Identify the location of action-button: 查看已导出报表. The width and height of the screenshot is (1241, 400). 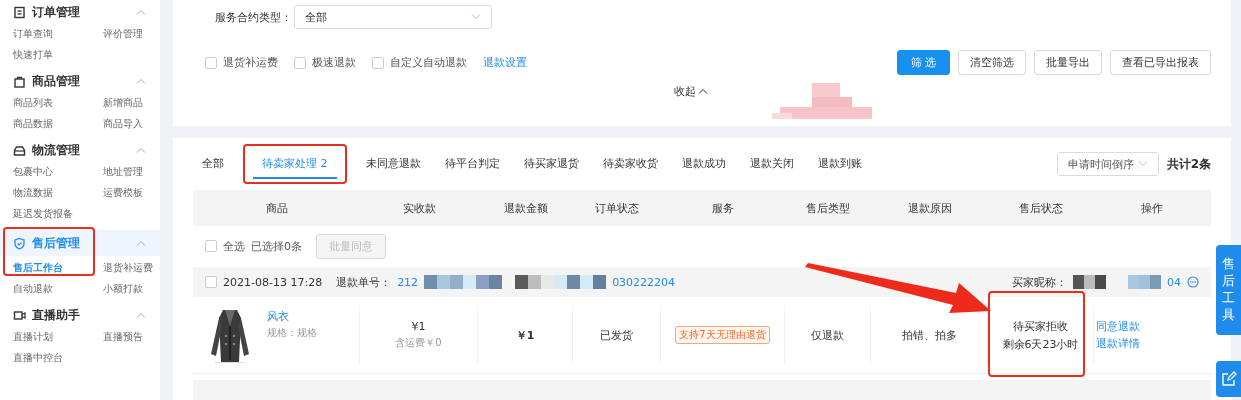
(1160, 62).